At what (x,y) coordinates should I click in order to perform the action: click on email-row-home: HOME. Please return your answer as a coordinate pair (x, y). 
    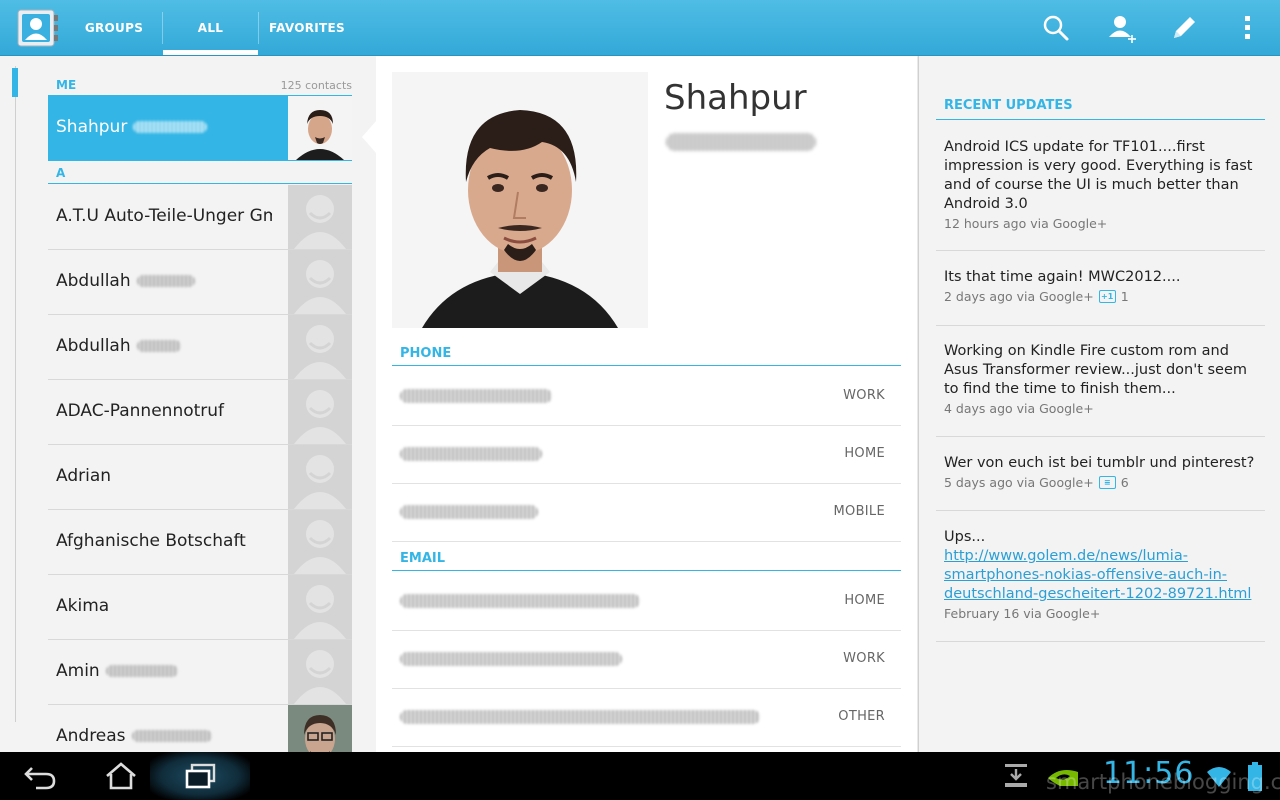
    Looking at the image, I should click on (646, 602).